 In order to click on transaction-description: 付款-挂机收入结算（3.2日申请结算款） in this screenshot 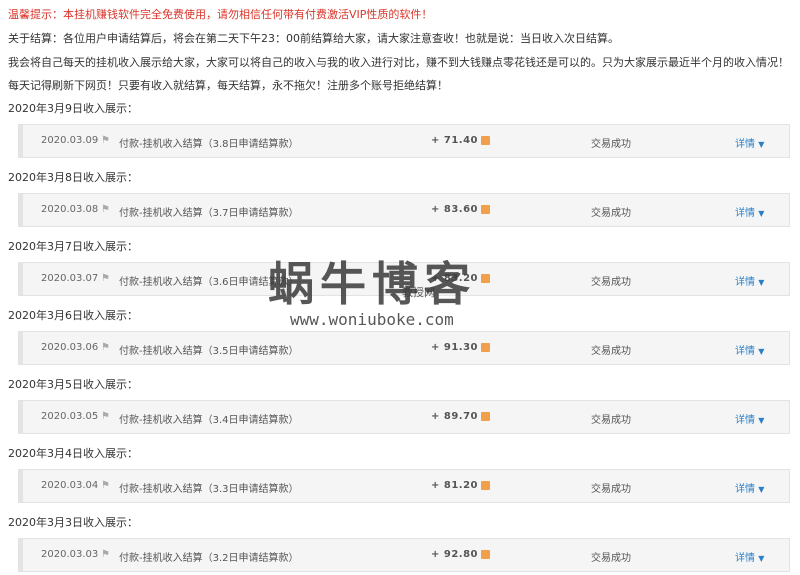, I will do `click(209, 558)`.